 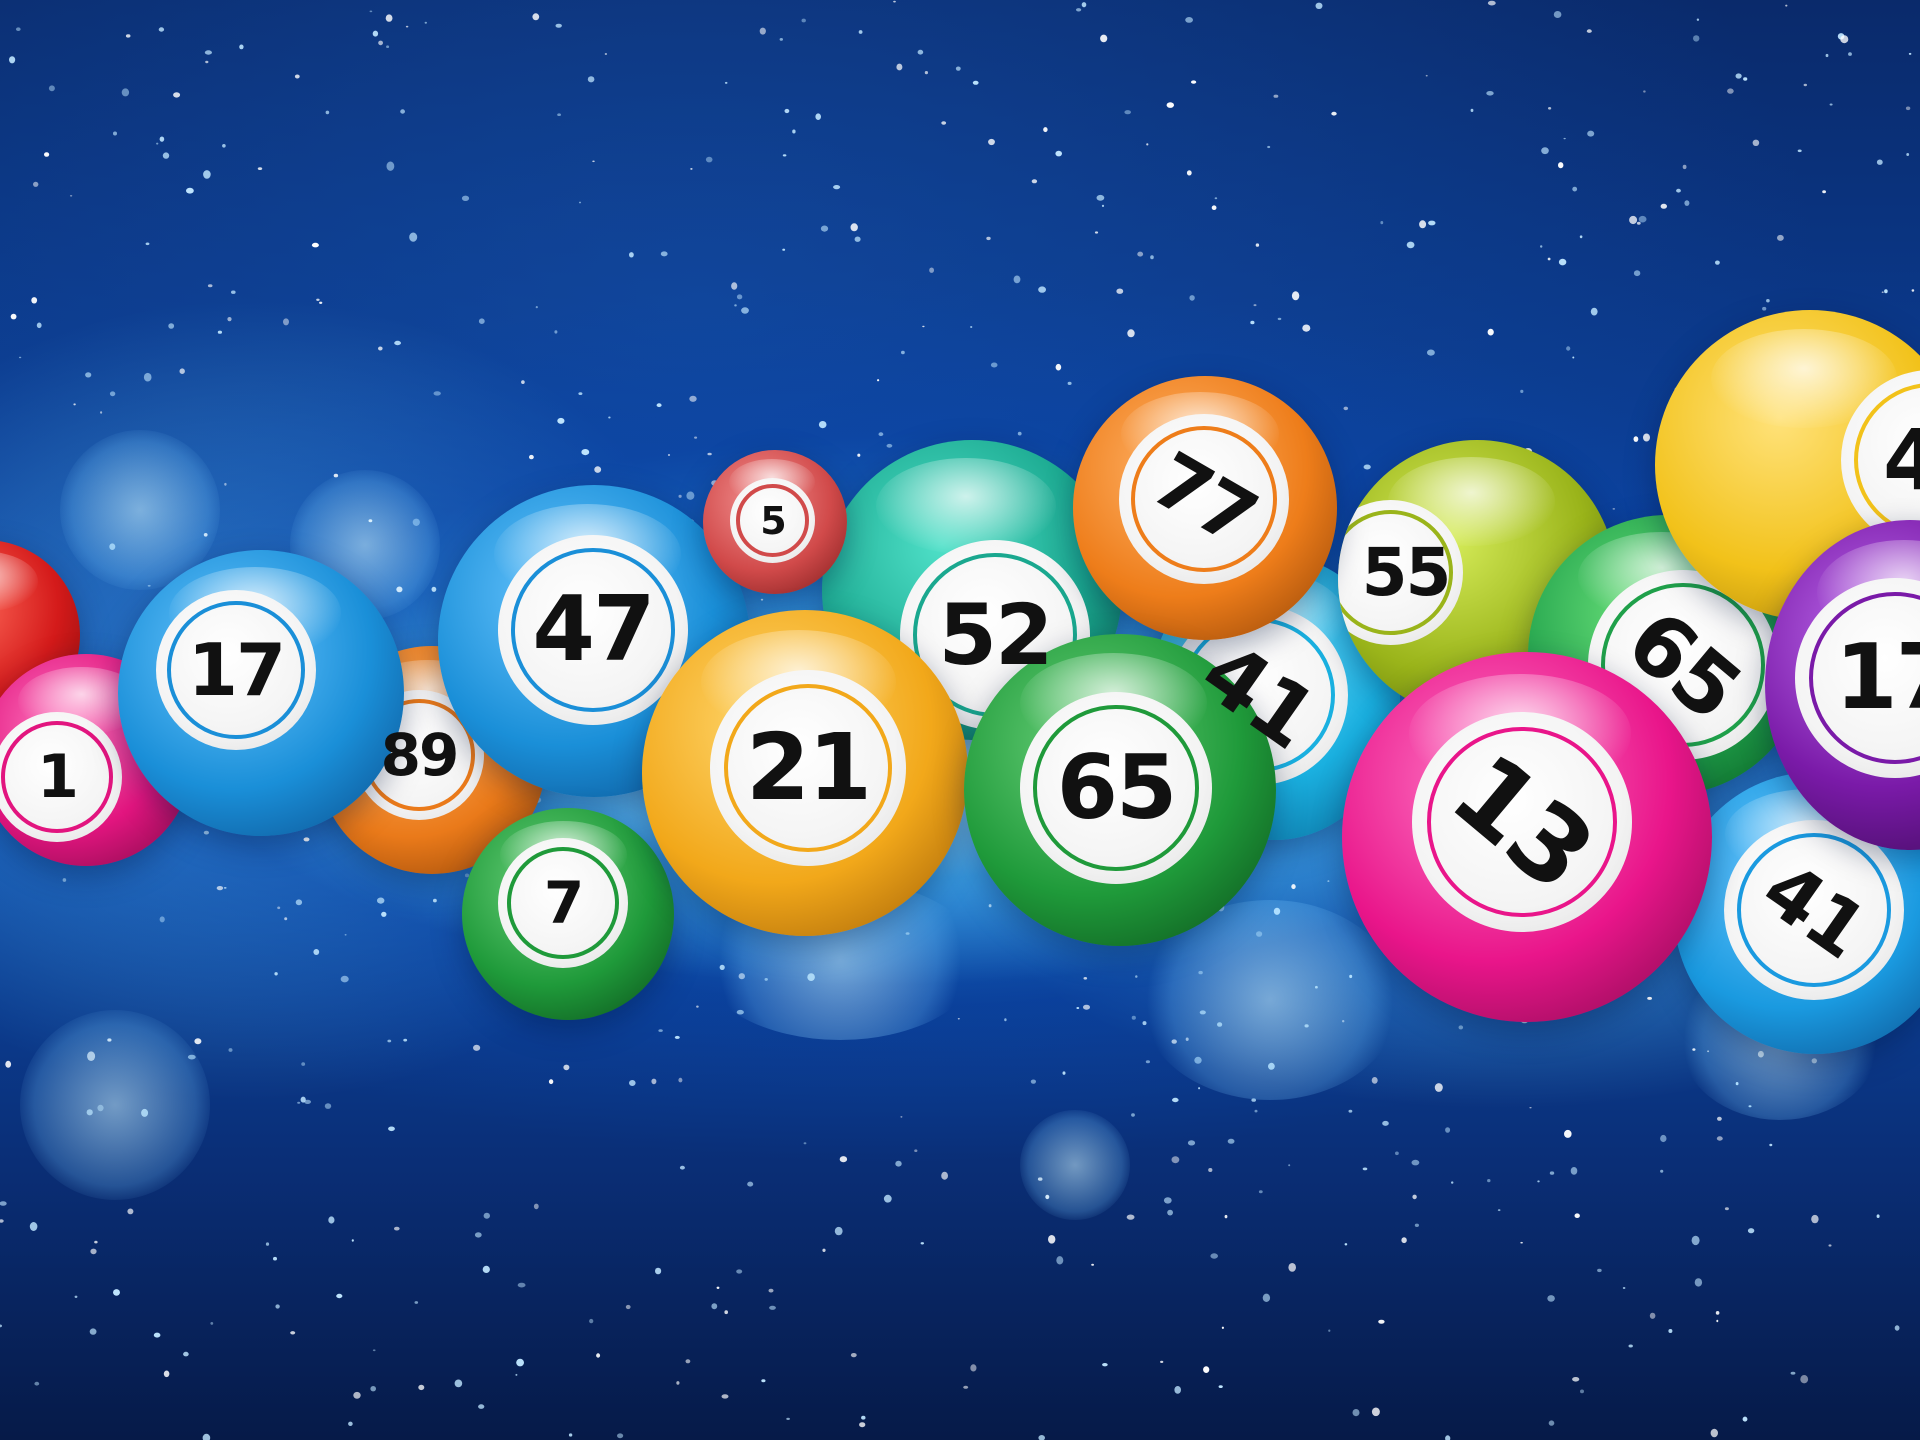 What do you see at coordinates (58, 777) in the screenshot?
I see `ball-number: 1` at bounding box center [58, 777].